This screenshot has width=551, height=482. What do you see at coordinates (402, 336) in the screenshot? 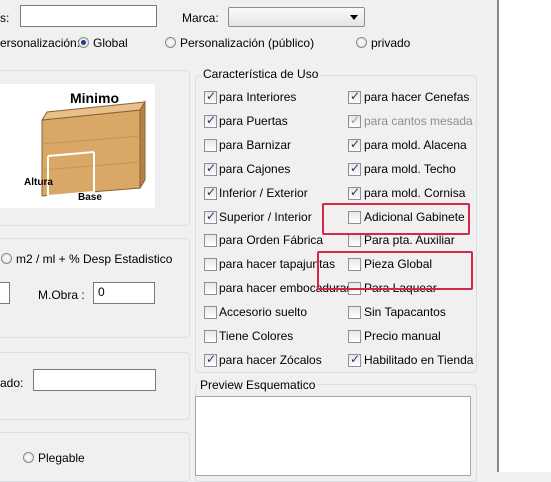
I see `checkbox-label: Precio manual` at bounding box center [402, 336].